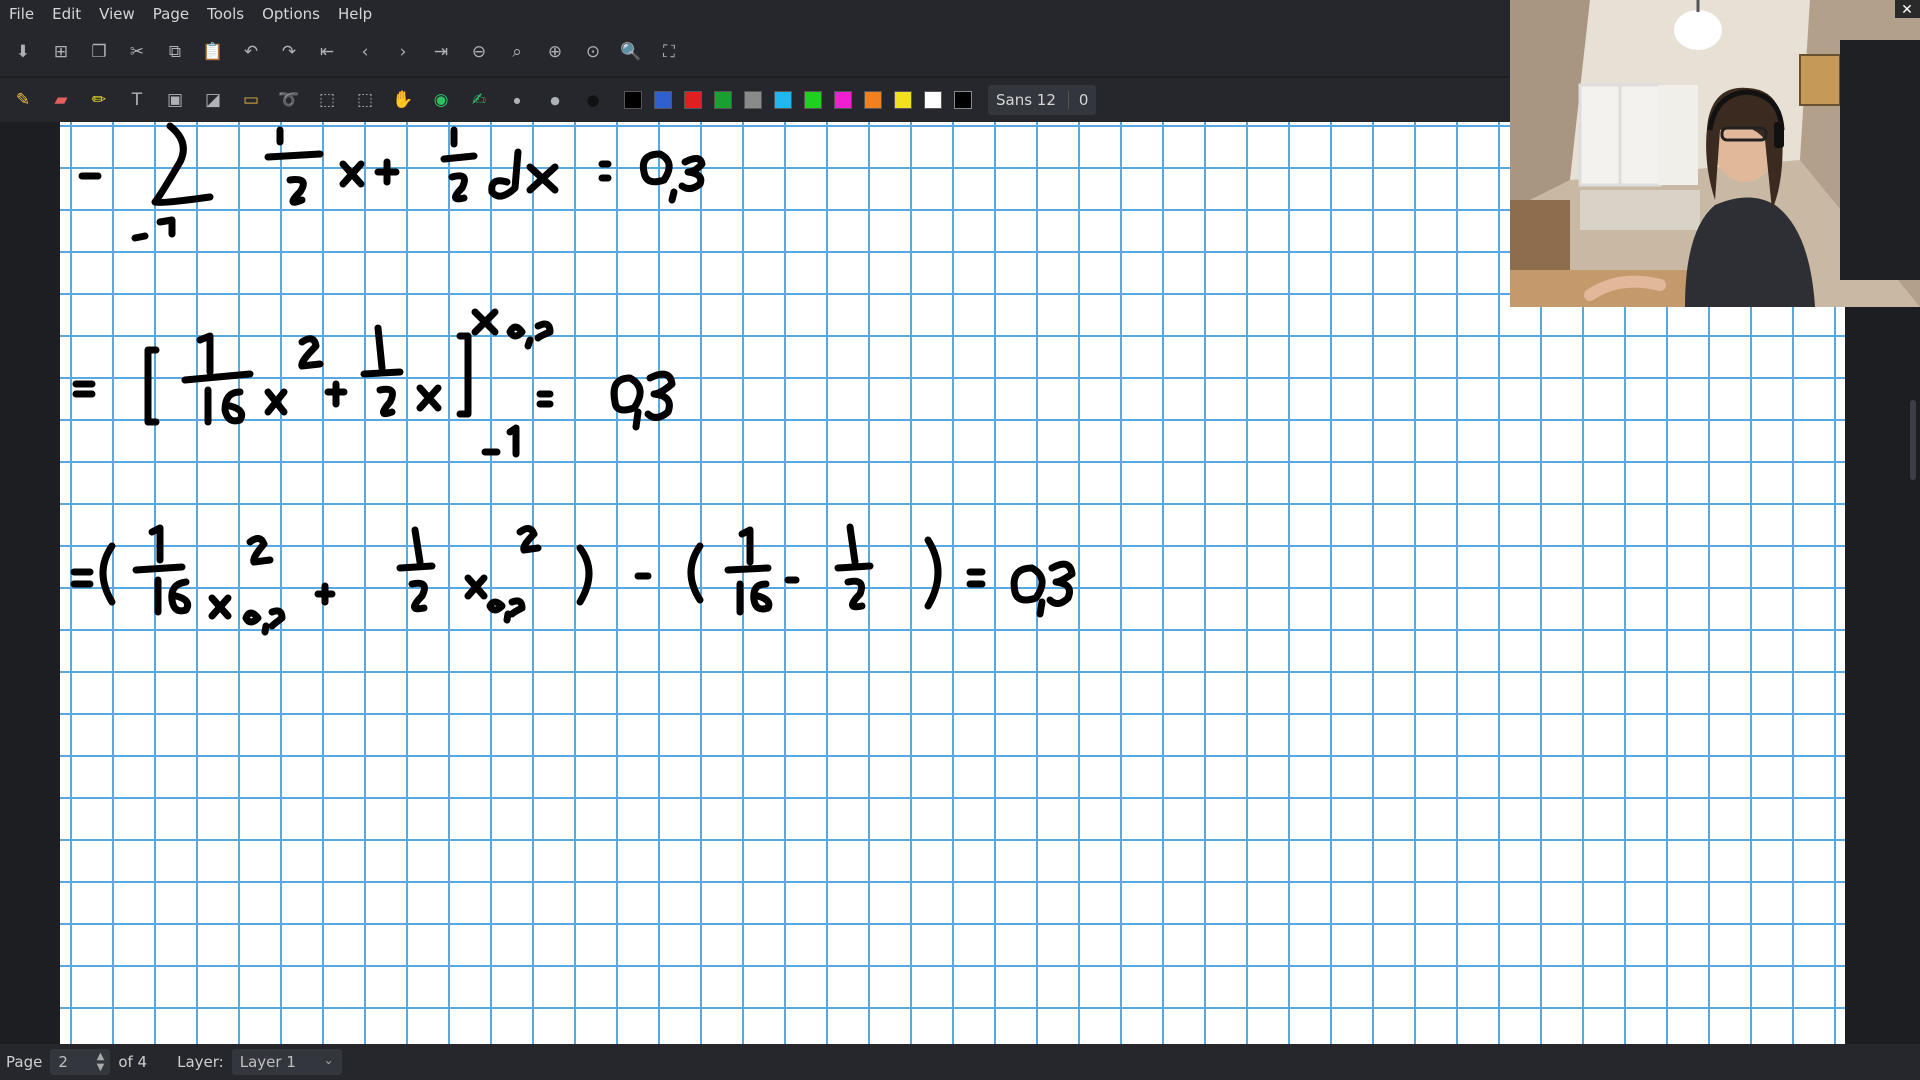 The height and width of the screenshot is (1080, 1920). I want to click on color-swatch-yellow, so click(903, 100).